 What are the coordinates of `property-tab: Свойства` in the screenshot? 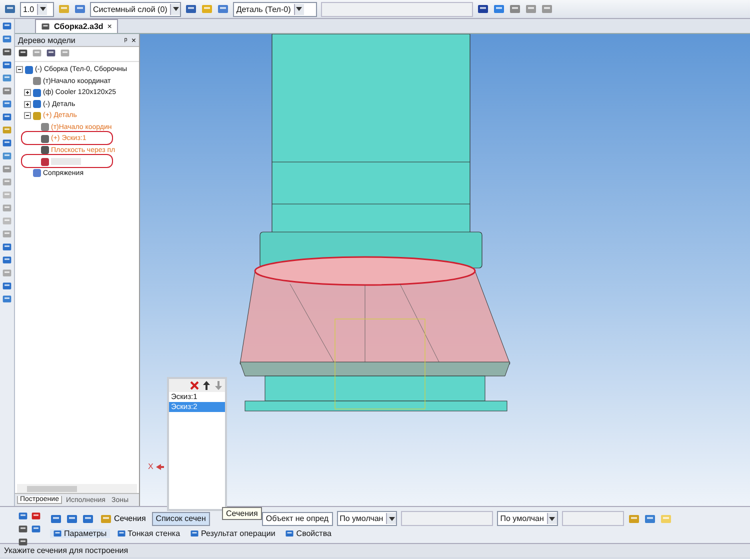 It's located at (308, 533).